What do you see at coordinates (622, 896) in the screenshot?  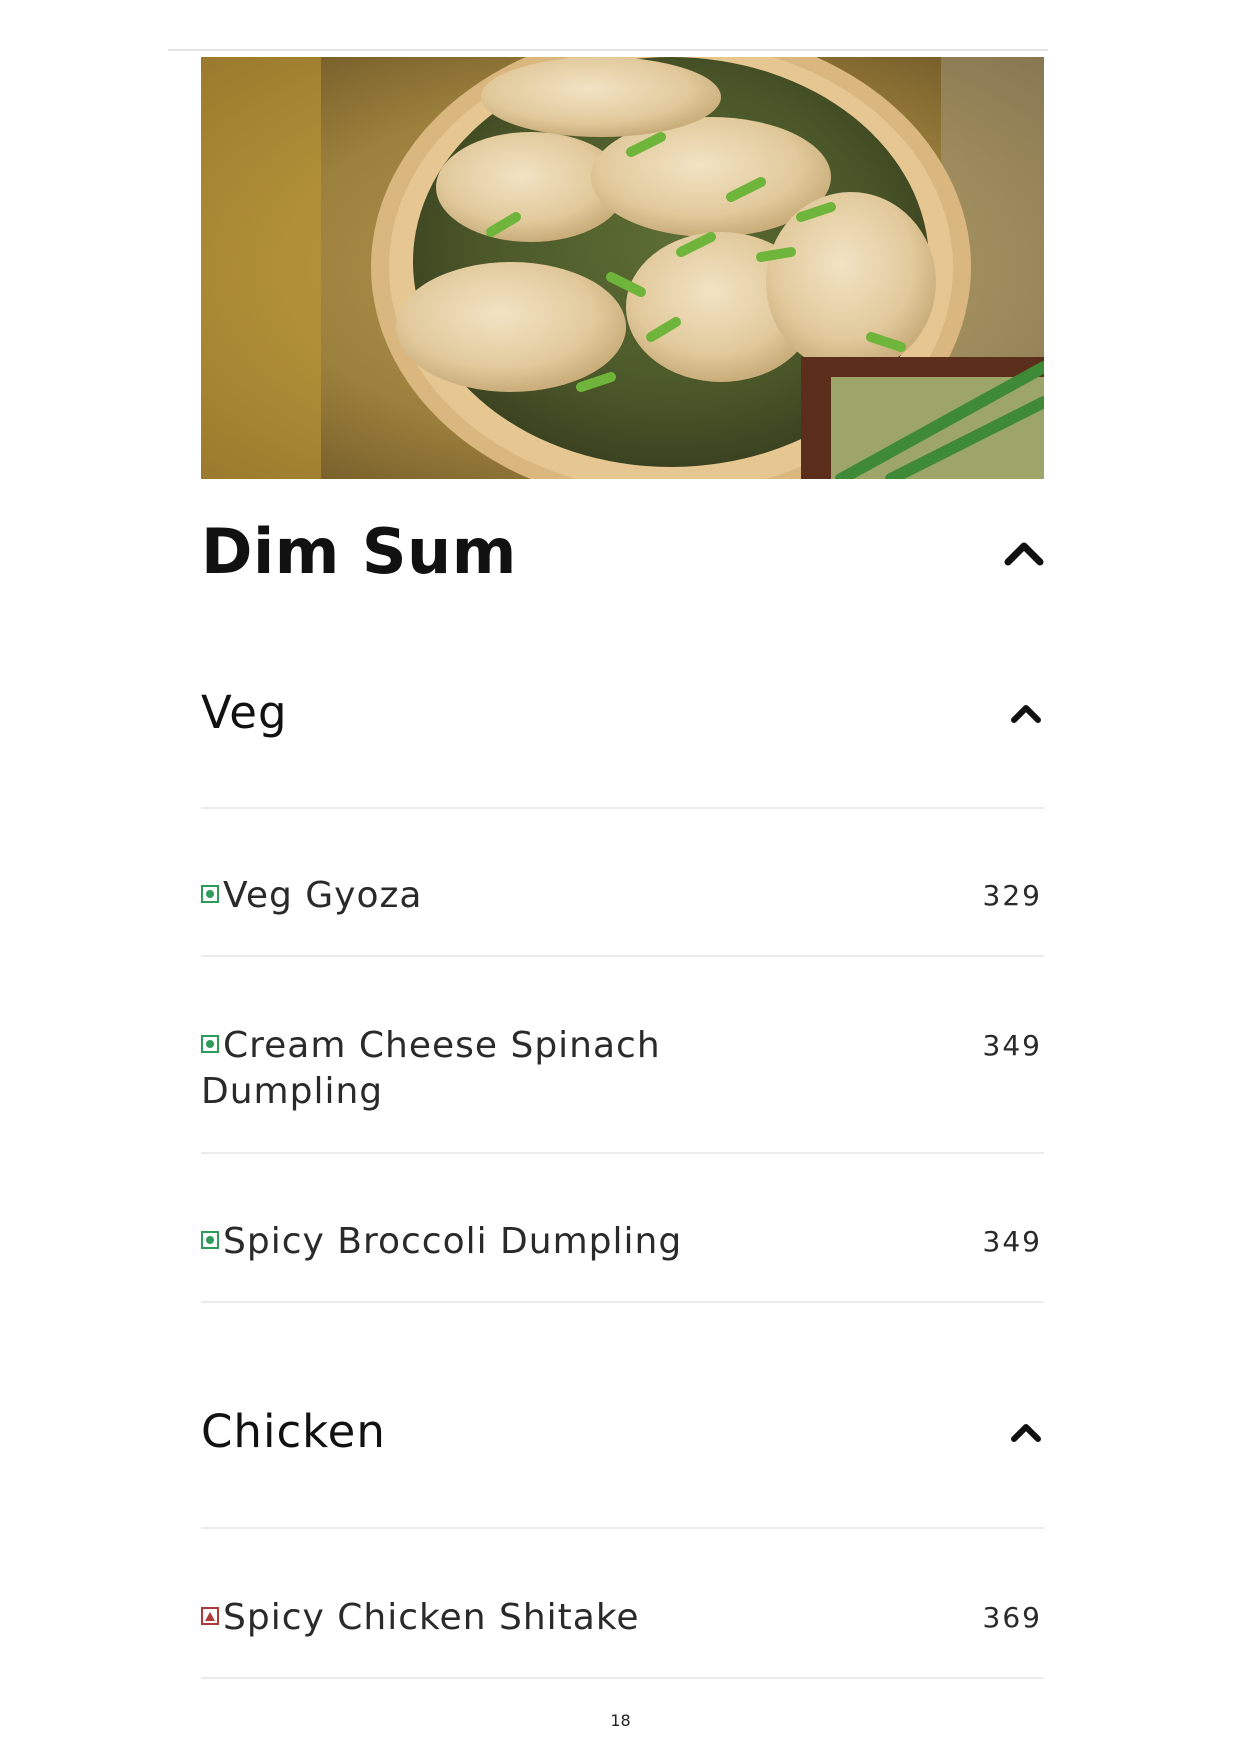 I see `menu-item: Veg Gyoza 329` at bounding box center [622, 896].